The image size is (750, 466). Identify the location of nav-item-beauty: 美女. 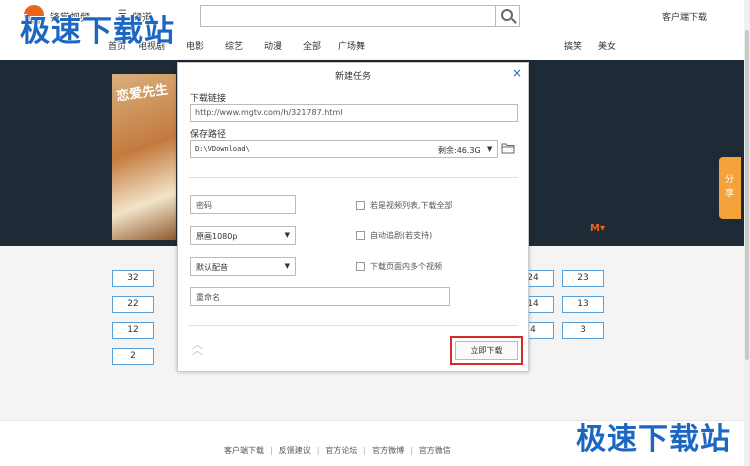
(607, 45).